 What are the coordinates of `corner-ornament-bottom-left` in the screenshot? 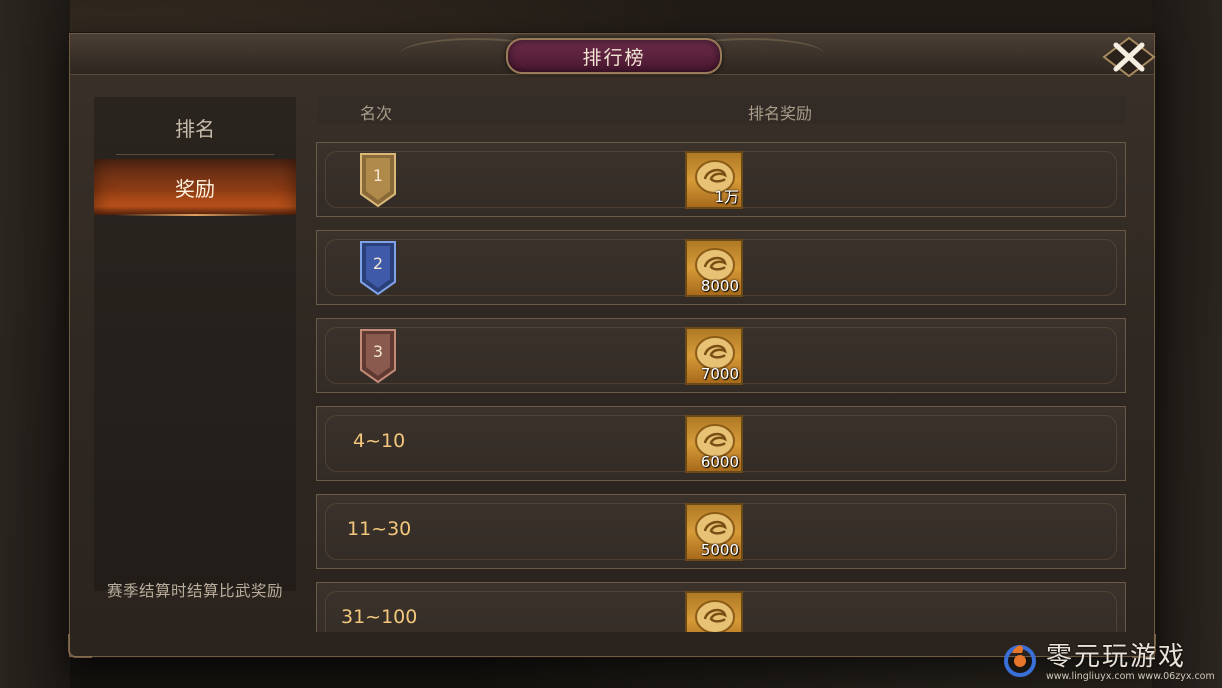 It's located at (80, 646).